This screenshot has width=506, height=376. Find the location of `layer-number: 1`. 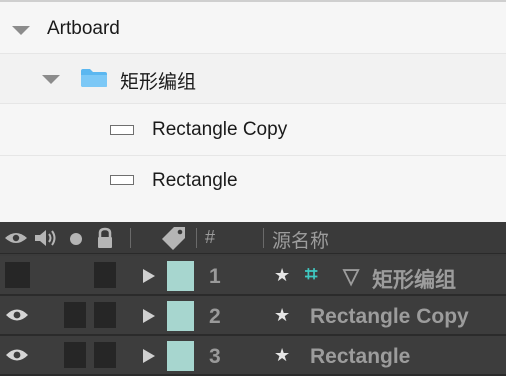

layer-number: 1 is located at coordinates (215, 276).